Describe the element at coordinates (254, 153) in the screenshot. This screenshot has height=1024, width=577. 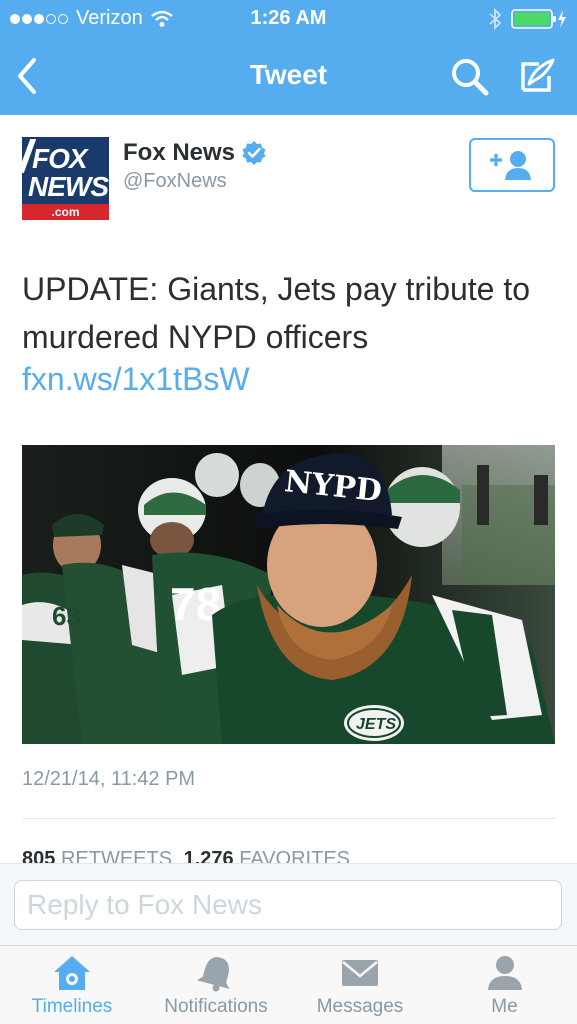
I see `verified-badge-icon` at that location.